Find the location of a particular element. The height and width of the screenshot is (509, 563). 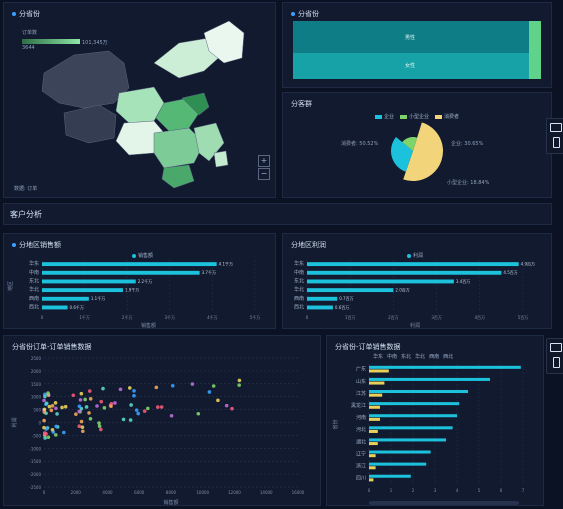

view-switch-top is located at coordinates (554, 136).